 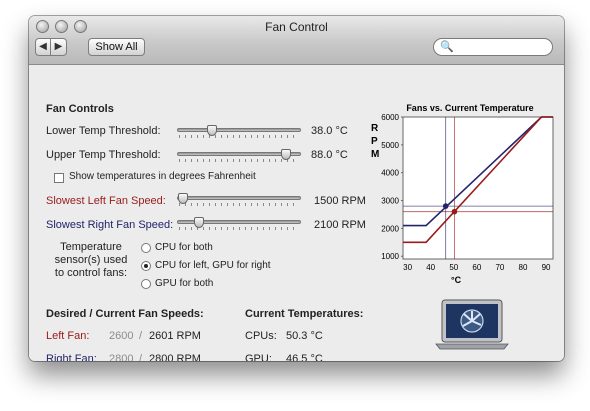 I want to click on sensor-label-line: to control fans:, so click(x=91, y=273).